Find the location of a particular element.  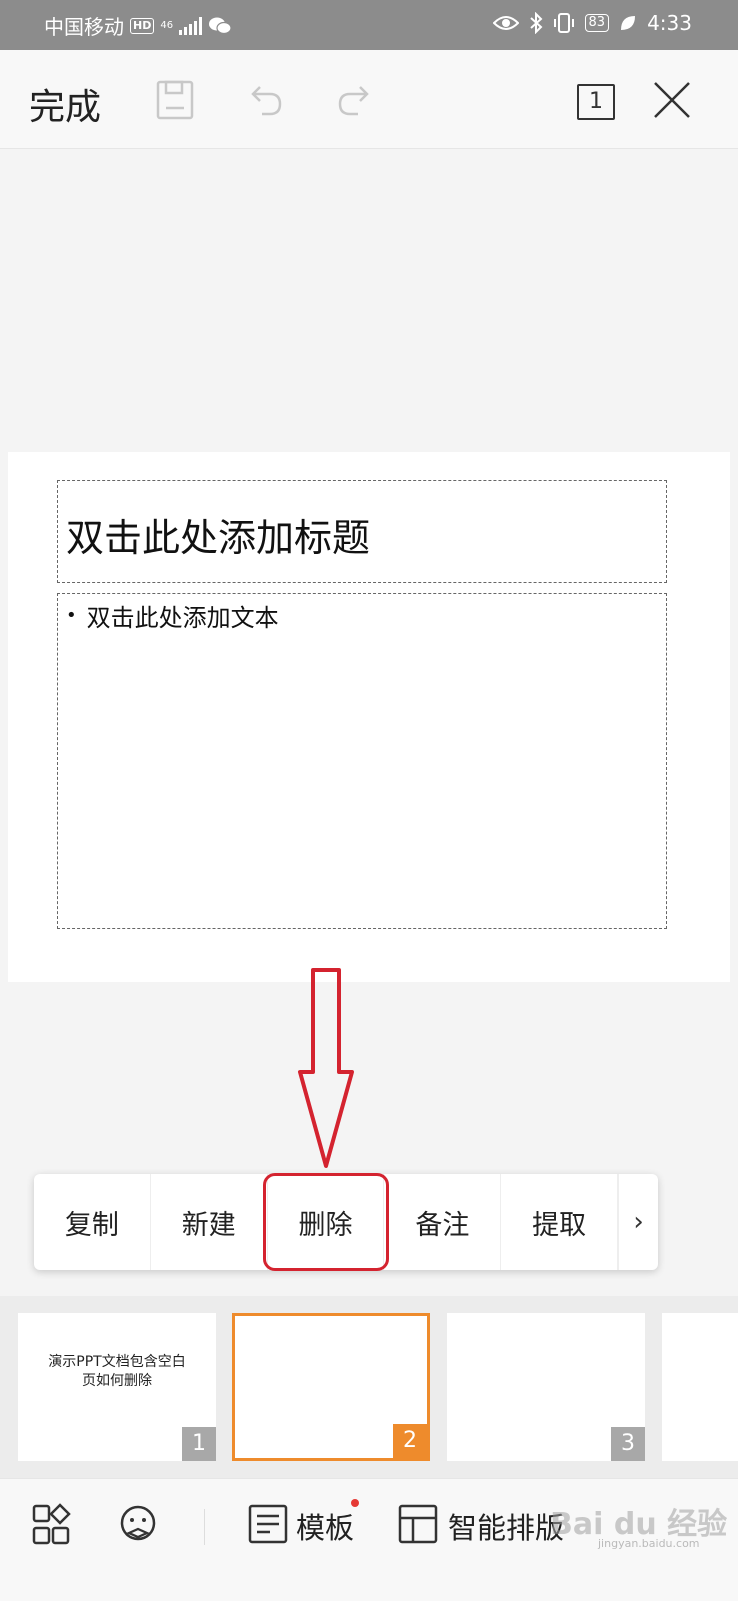

notes-menu-item: 备注 is located at coordinates (443, 1222).